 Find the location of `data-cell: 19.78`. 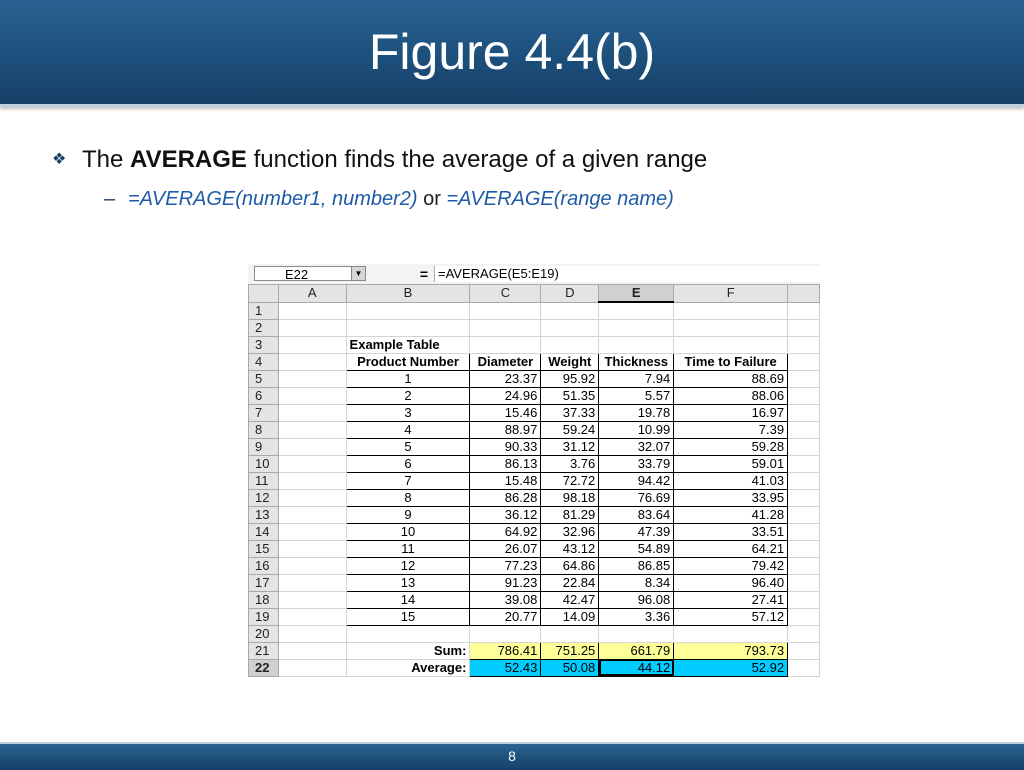

data-cell: 19.78 is located at coordinates (636, 412).